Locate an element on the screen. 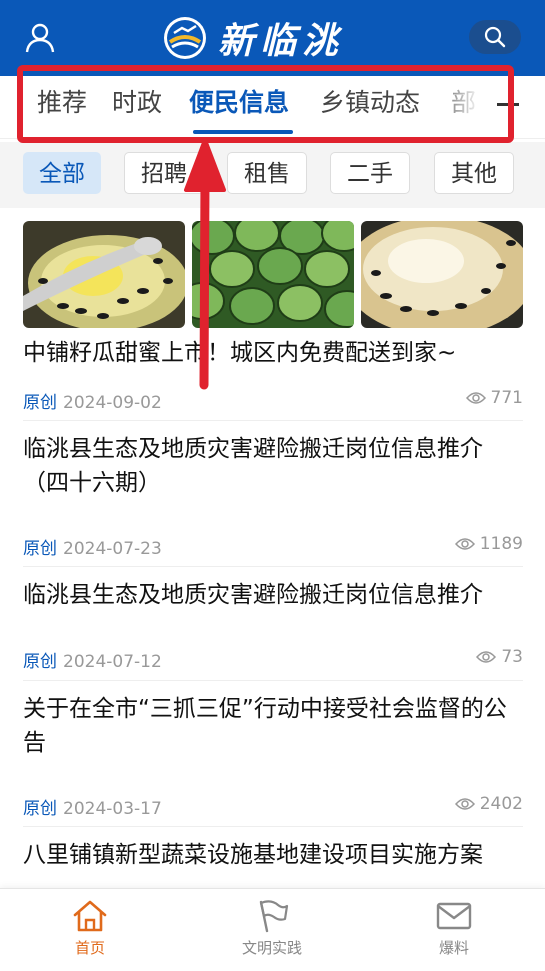  nav-label: 爆料 is located at coordinates (453, 948).